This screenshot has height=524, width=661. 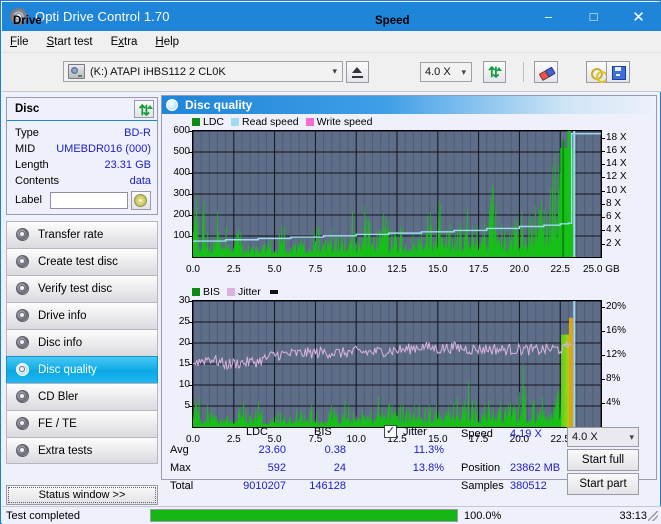 I want to click on sidebar-item-label: Drive info, so click(x=62, y=316).